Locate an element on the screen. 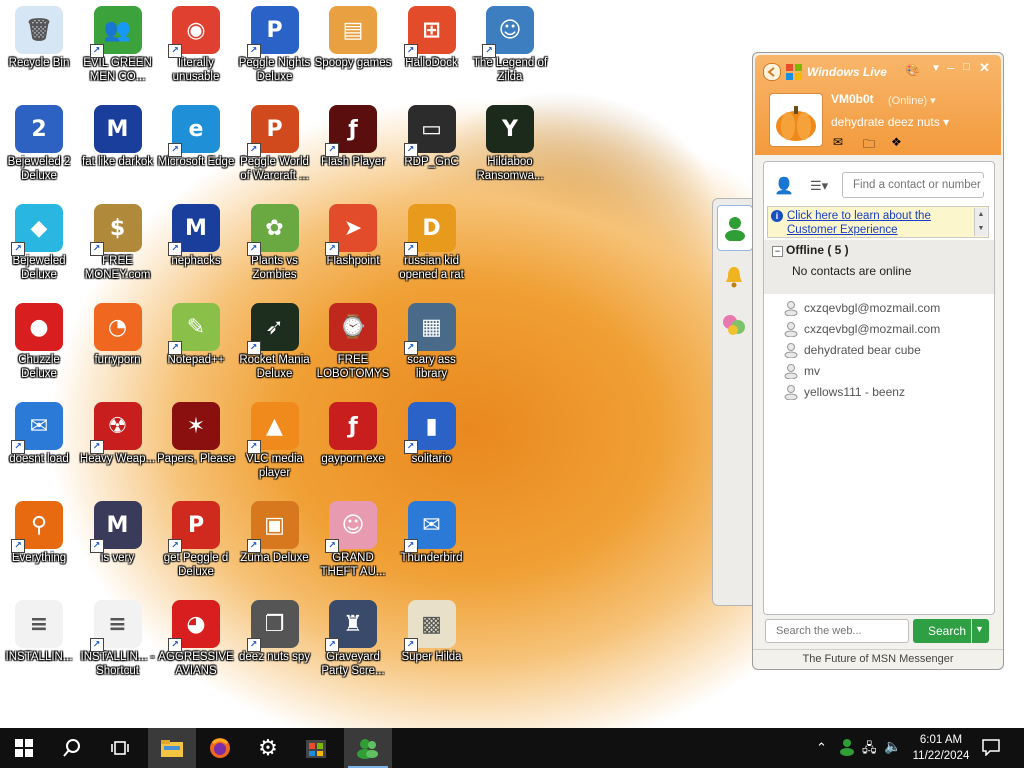 This screenshot has width=1024, height=768. desktop-icon: e ↗ Microsoft Edge is located at coordinates (196, 149).